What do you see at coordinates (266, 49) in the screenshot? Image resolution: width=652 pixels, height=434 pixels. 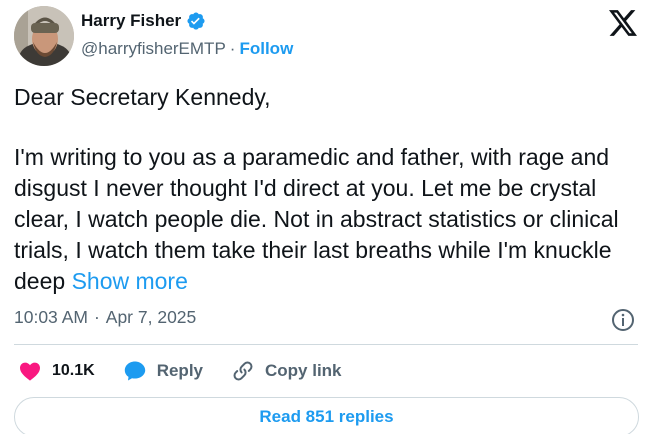 I see `follow-button: Follow` at bounding box center [266, 49].